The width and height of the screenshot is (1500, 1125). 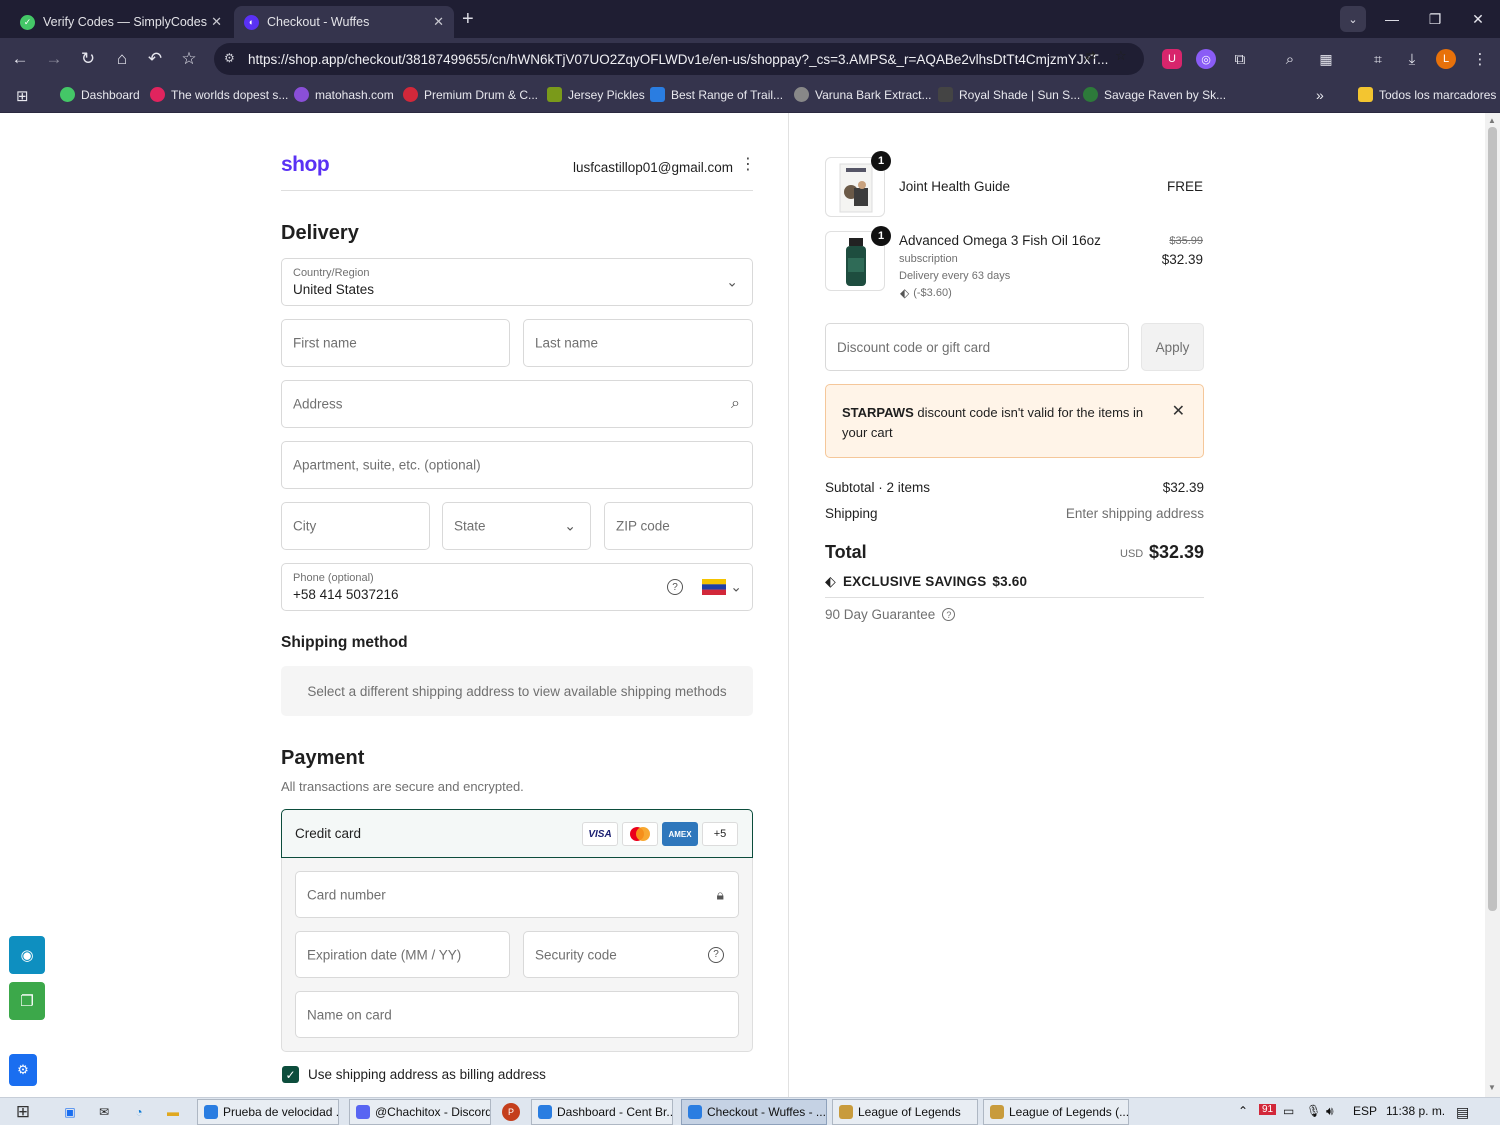 What do you see at coordinates (1206, 59) in the screenshot?
I see `extension-icon: ◎` at bounding box center [1206, 59].